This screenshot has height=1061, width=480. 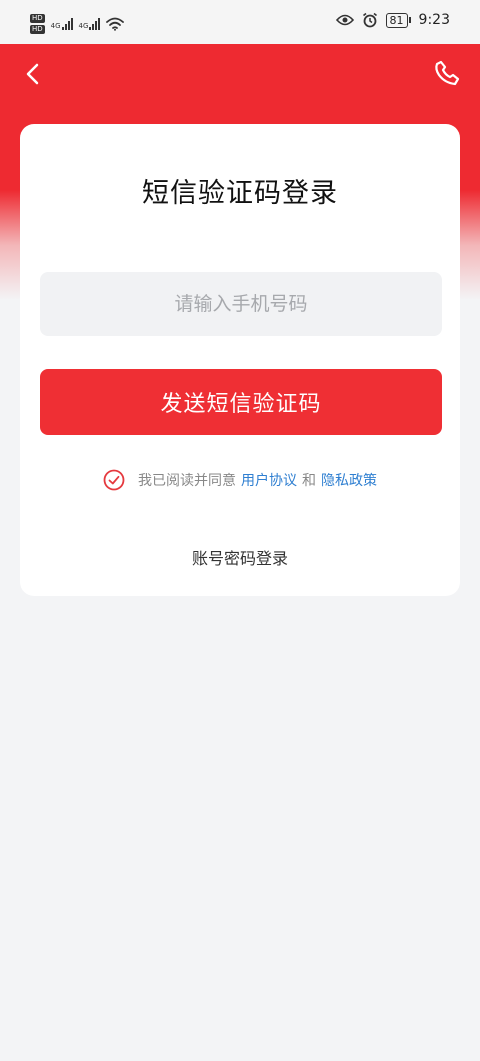 I want to click on check-circle-icon, so click(x=114, y=480).